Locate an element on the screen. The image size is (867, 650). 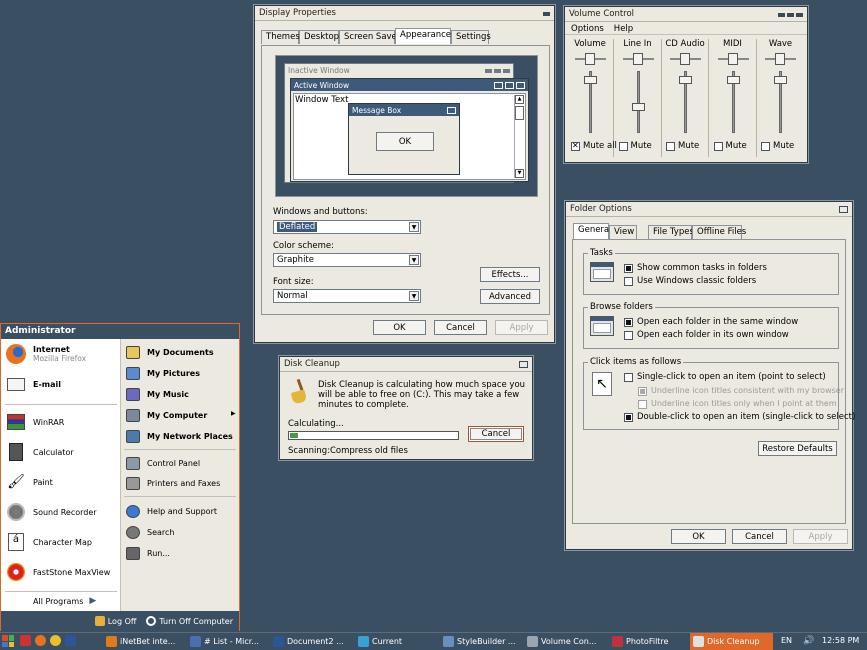
menu-options: Options is located at coordinates (587, 29).